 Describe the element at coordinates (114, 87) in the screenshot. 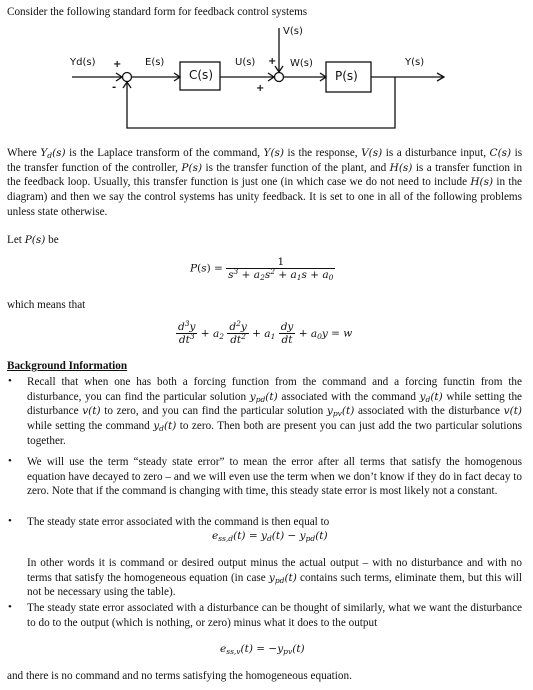

I see `sum1-minus-sign: -` at that location.